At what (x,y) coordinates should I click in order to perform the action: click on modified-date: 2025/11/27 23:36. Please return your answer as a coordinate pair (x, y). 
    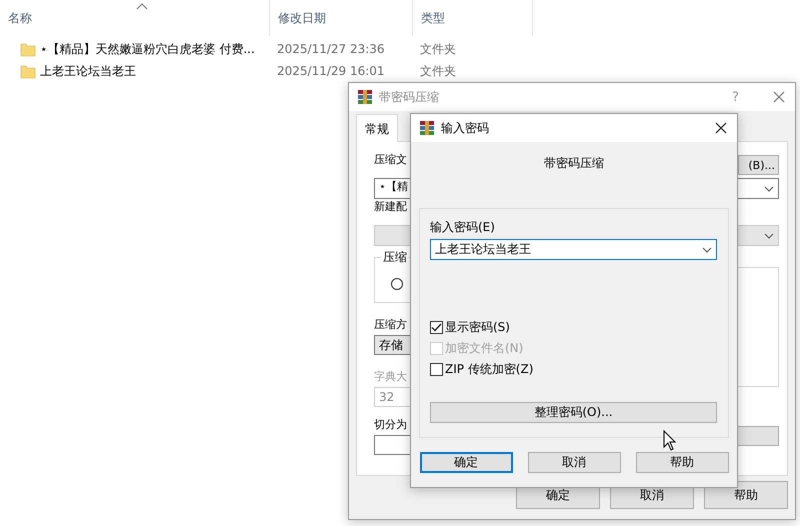
    Looking at the image, I should click on (331, 49).